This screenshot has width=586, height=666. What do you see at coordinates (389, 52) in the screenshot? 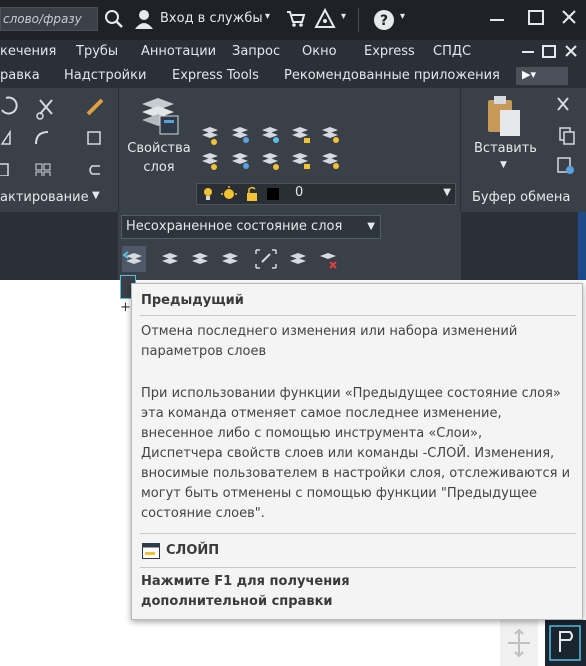
I see `menu-item-express: Express` at bounding box center [389, 52].